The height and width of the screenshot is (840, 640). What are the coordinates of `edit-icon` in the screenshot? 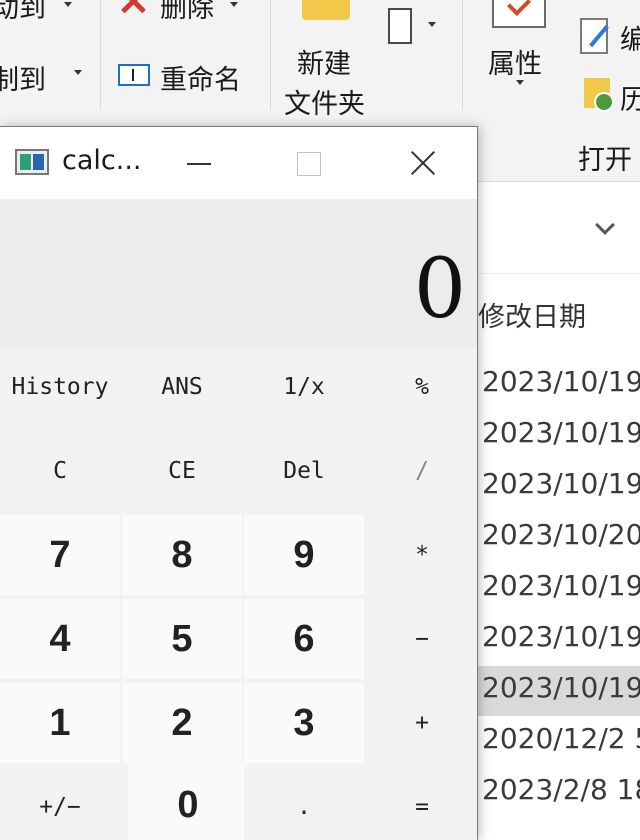 It's located at (594, 36).